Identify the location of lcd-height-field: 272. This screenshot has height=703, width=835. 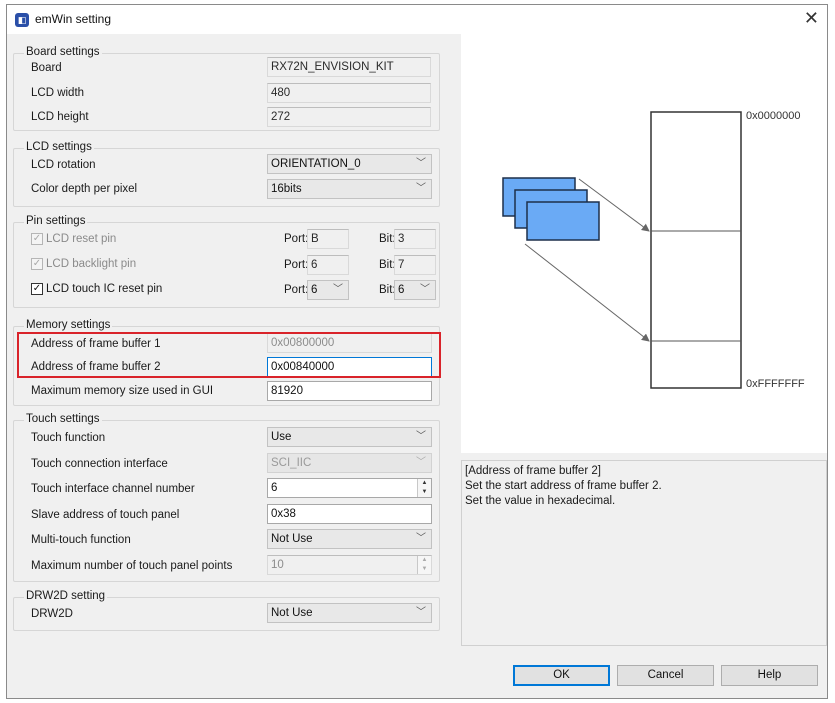
(349, 117).